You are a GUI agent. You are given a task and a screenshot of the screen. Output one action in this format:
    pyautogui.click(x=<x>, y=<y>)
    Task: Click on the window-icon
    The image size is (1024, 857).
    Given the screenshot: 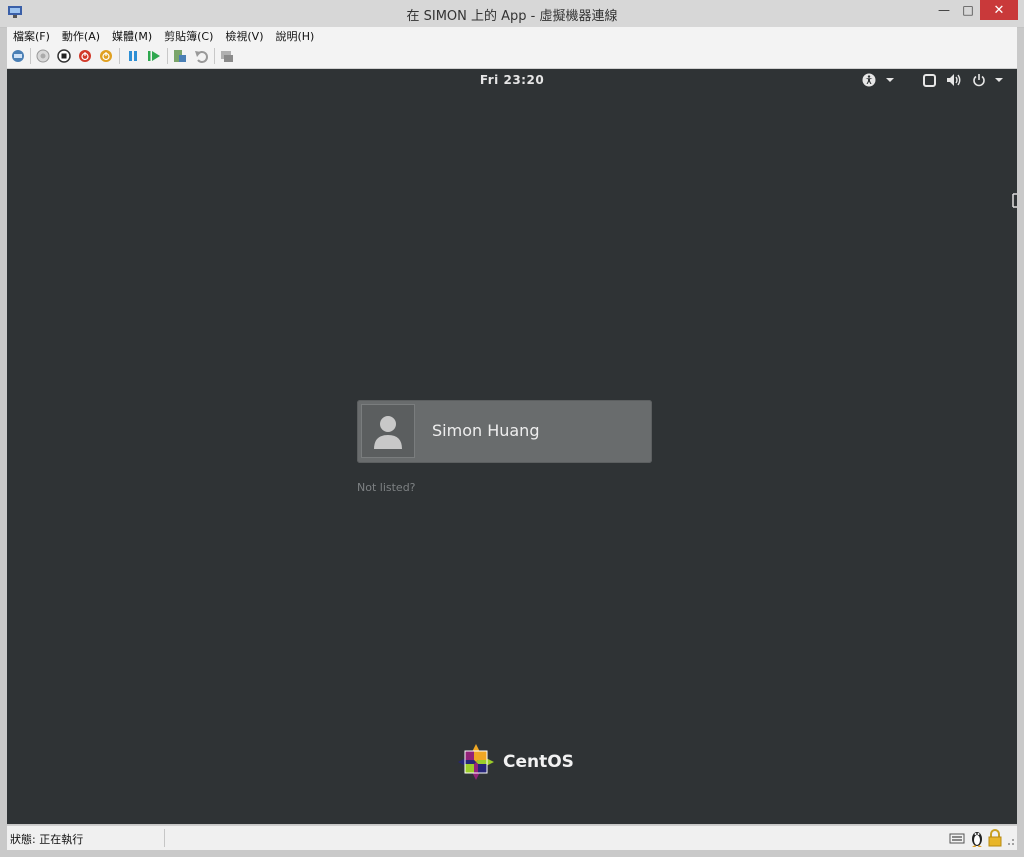 What is the action you would take?
    pyautogui.click(x=929, y=80)
    